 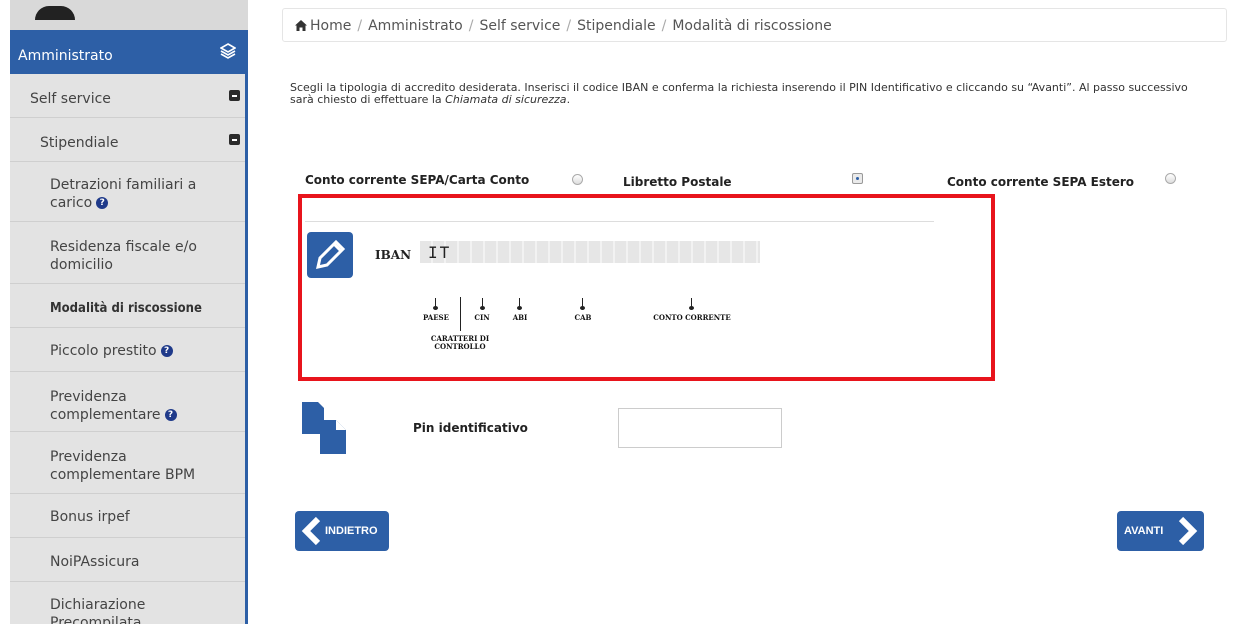 I want to click on sidebar-item-label: Bonus irpef, so click(x=90, y=517).